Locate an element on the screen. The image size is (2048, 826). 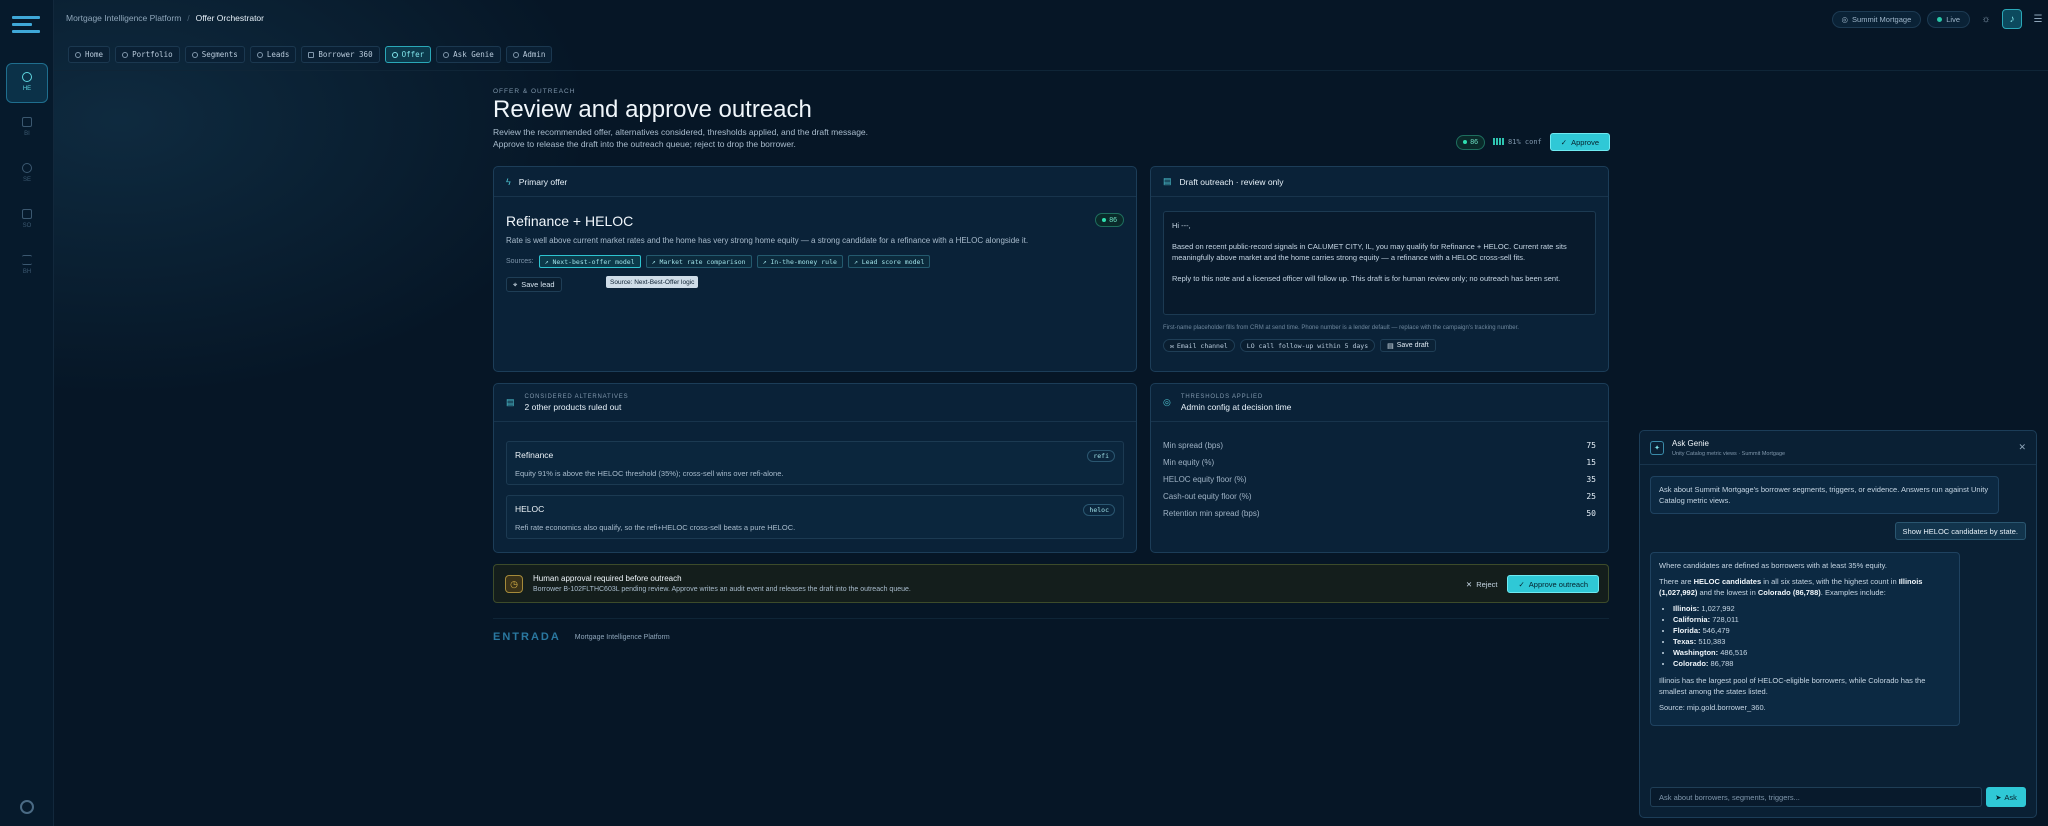
source-chip: ↗ Market rate comparison is located at coordinates (698, 261).